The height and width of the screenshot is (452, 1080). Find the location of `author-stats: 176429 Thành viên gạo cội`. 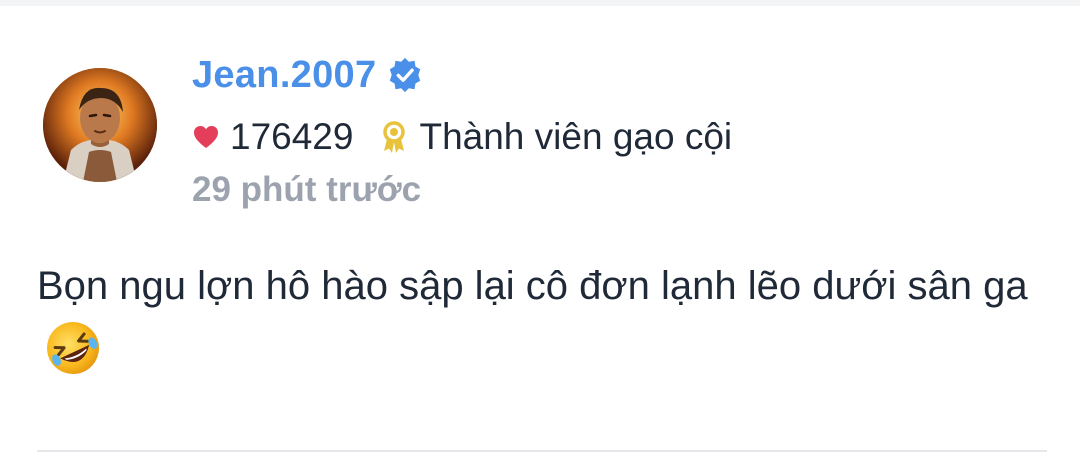

author-stats: 176429 Thành viên gạo cội is located at coordinates (462, 137).